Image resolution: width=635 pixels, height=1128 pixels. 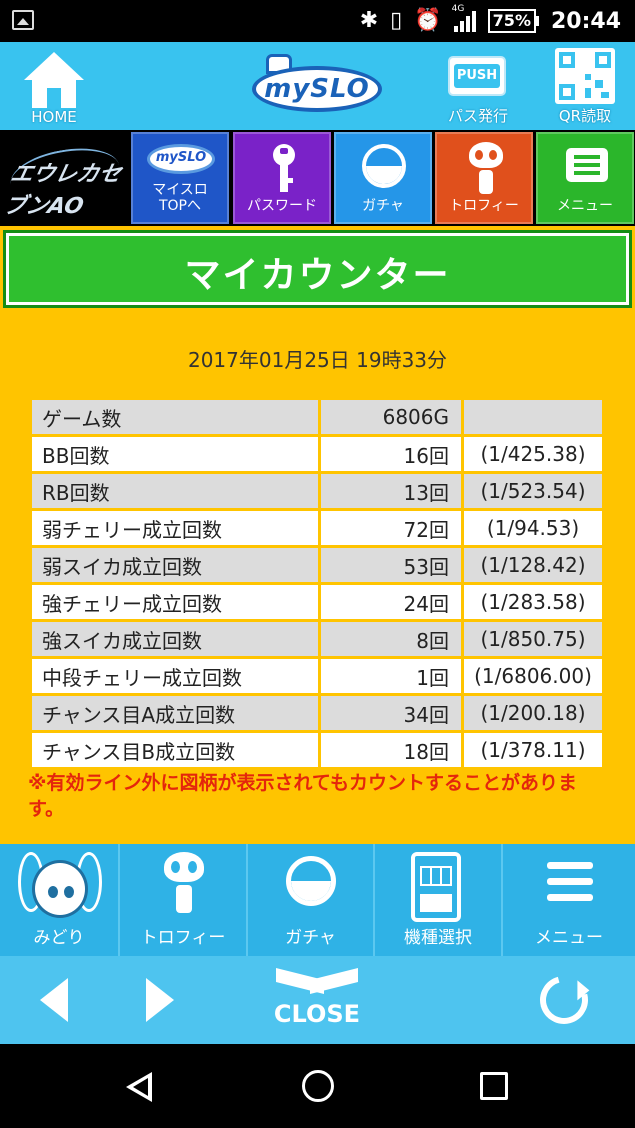 What do you see at coordinates (477, 76) in the screenshot?
I see `push-icon: PUSH` at bounding box center [477, 76].